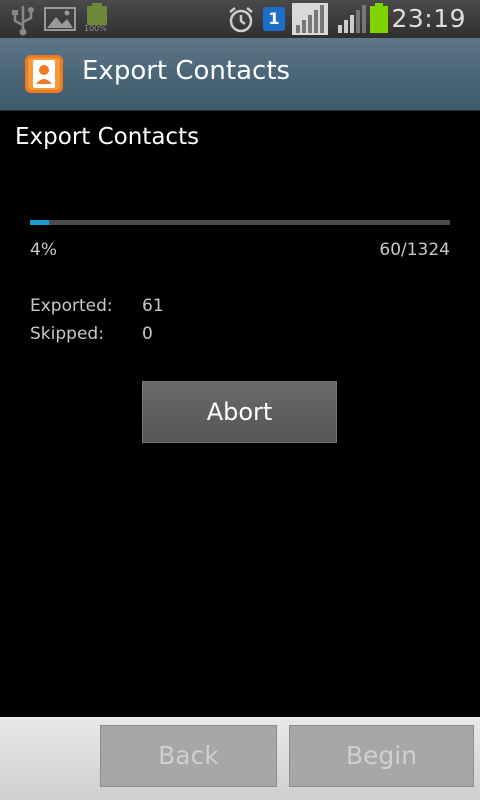  I want to click on sim-number: 1, so click(274, 18).